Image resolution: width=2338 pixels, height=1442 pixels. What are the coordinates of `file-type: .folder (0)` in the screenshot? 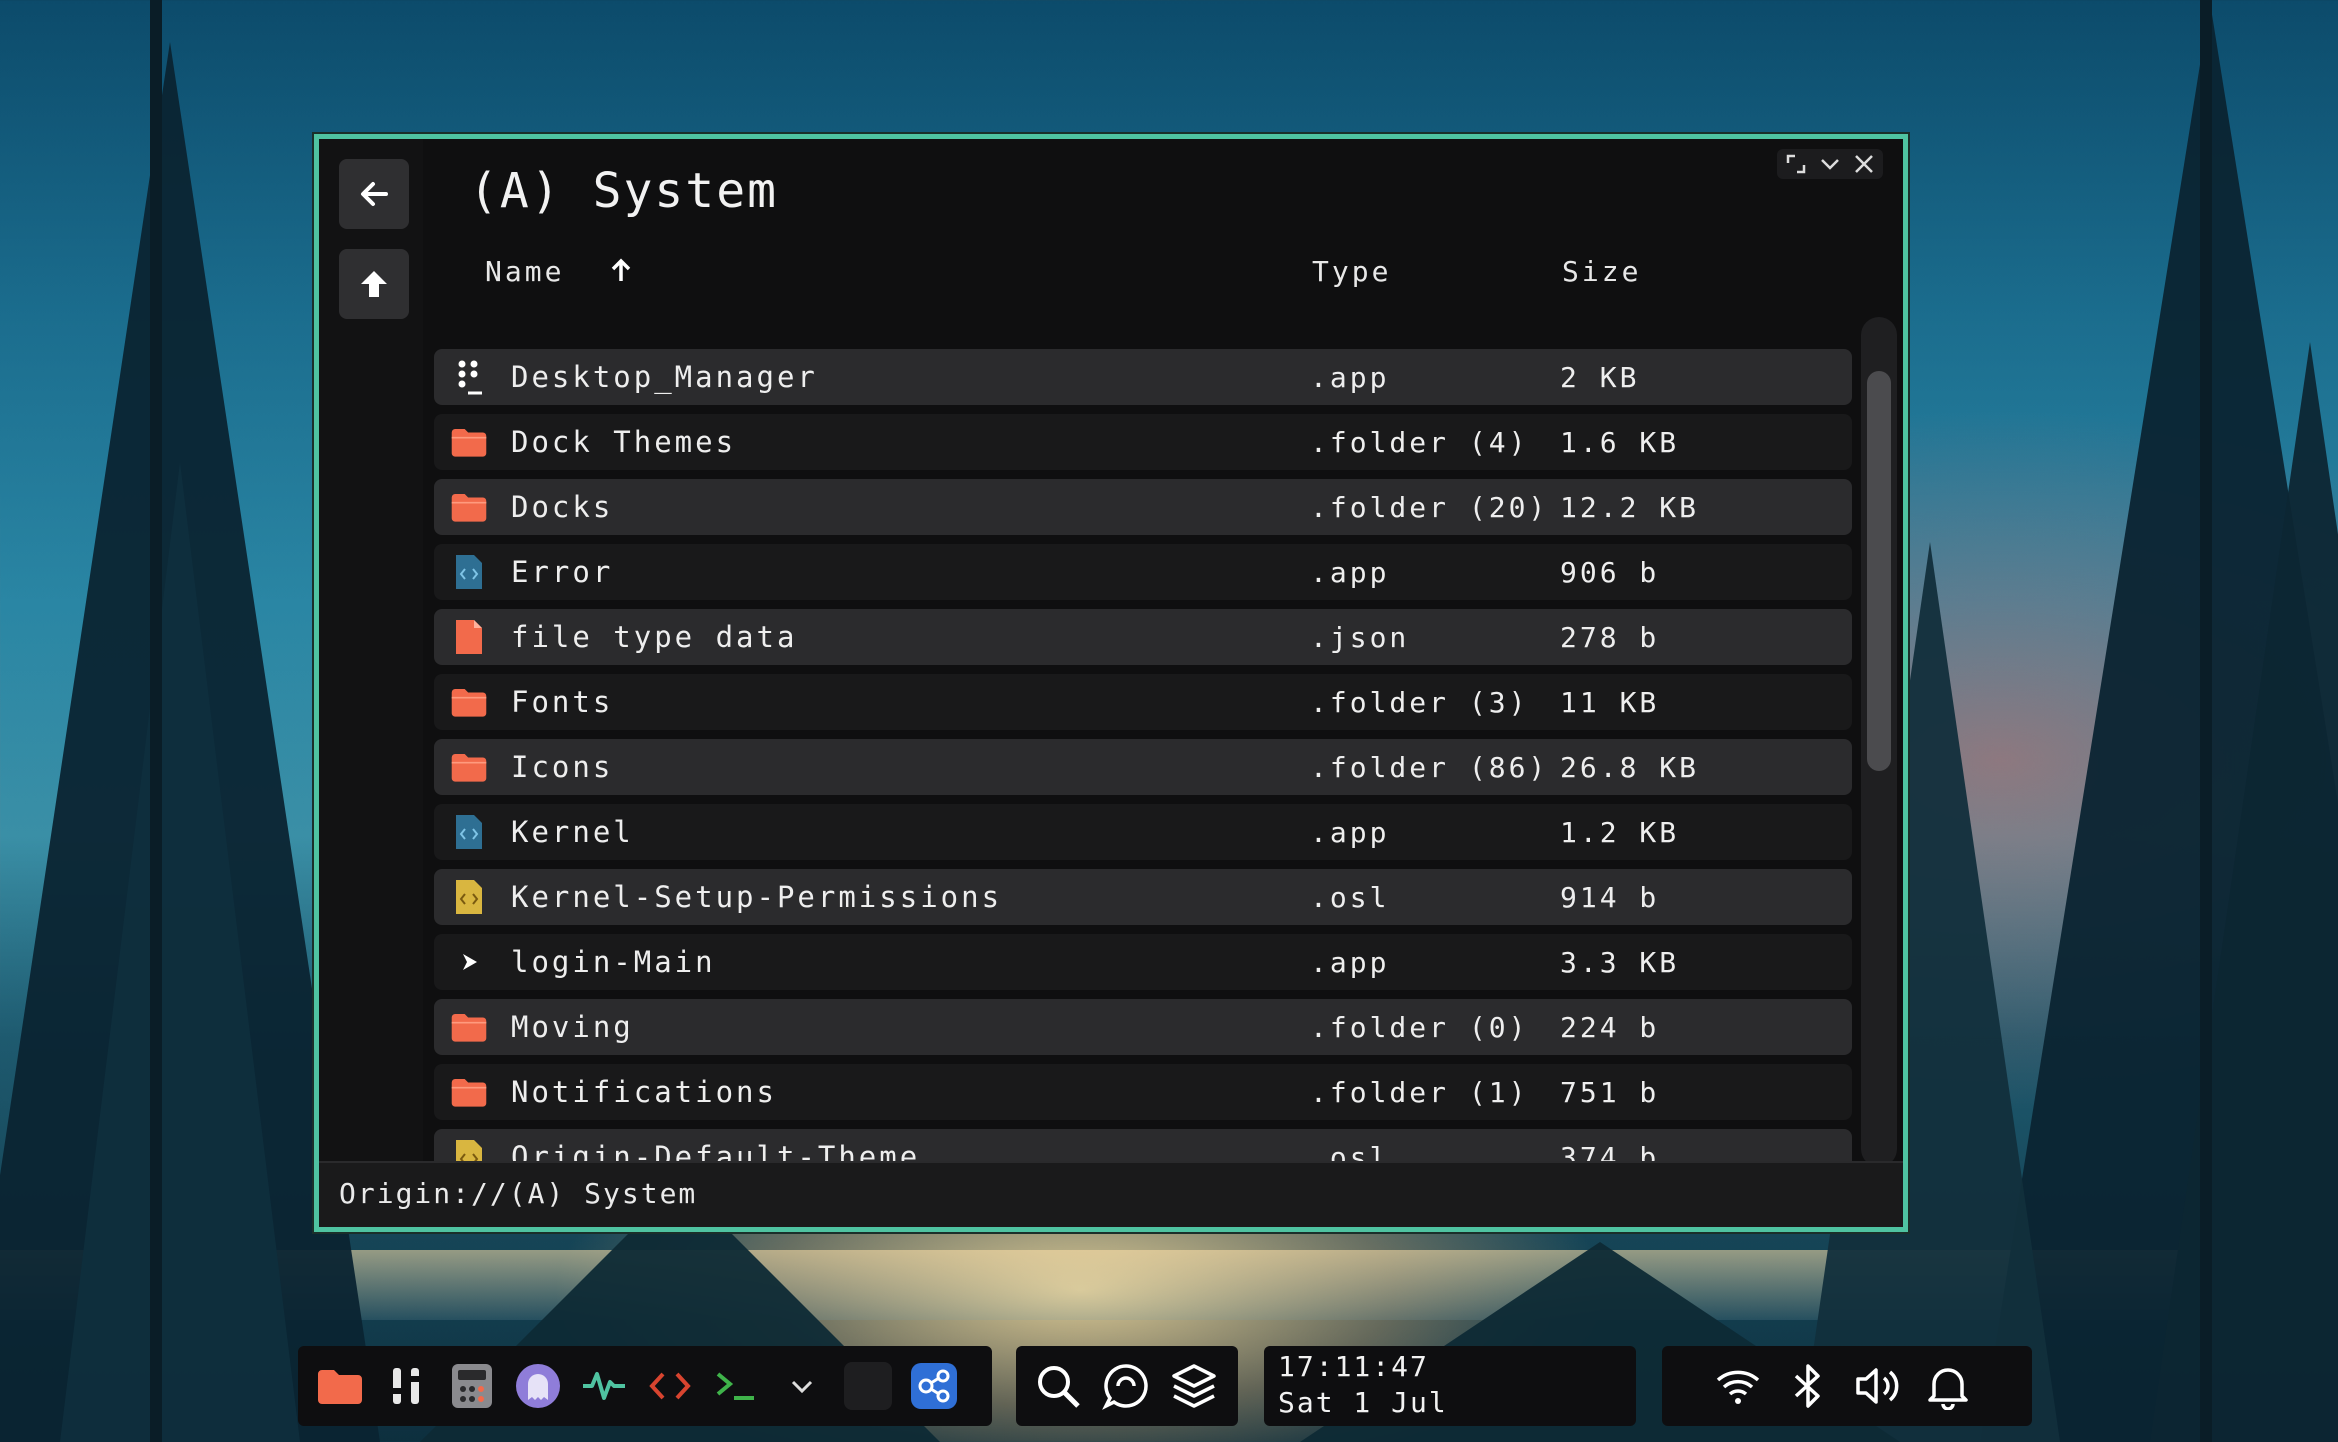 It's located at (1419, 1027).